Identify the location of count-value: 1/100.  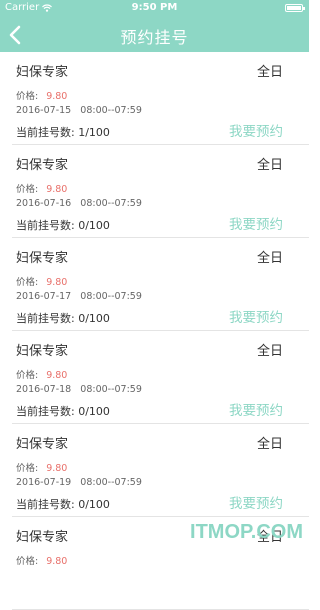
(94, 132).